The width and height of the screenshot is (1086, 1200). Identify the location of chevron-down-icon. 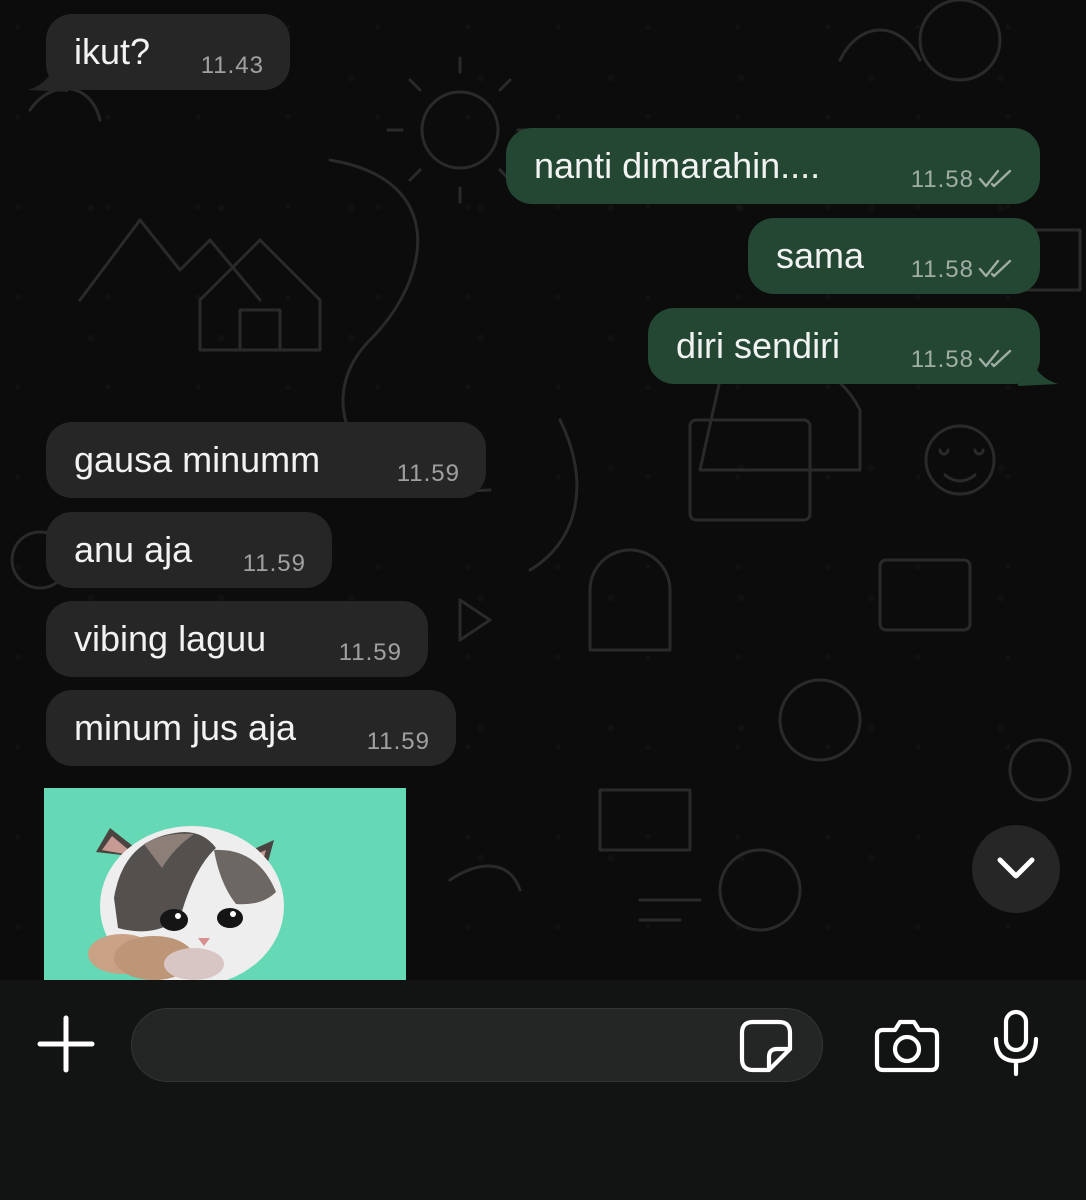
(1016, 868).